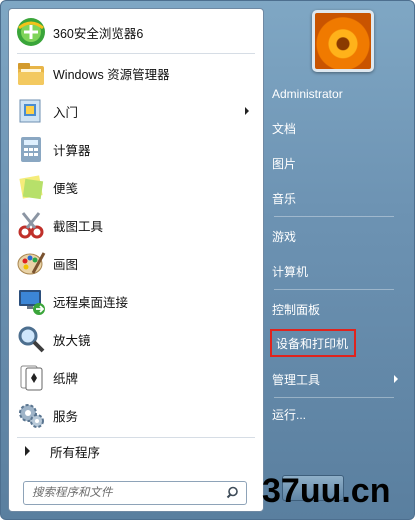 This screenshot has height=520, width=415. I want to click on places-item-pictures: 图片, so click(337, 163).